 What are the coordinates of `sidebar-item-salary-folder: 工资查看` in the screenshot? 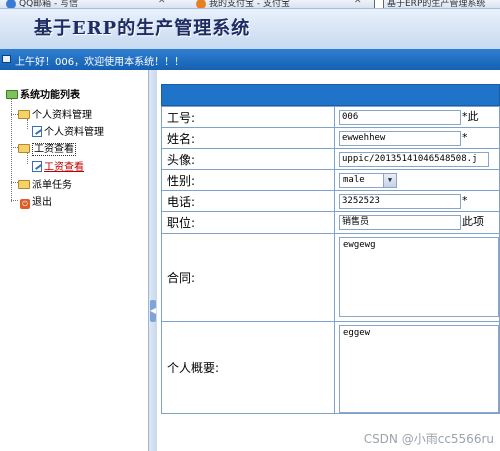 It's located at (47, 148).